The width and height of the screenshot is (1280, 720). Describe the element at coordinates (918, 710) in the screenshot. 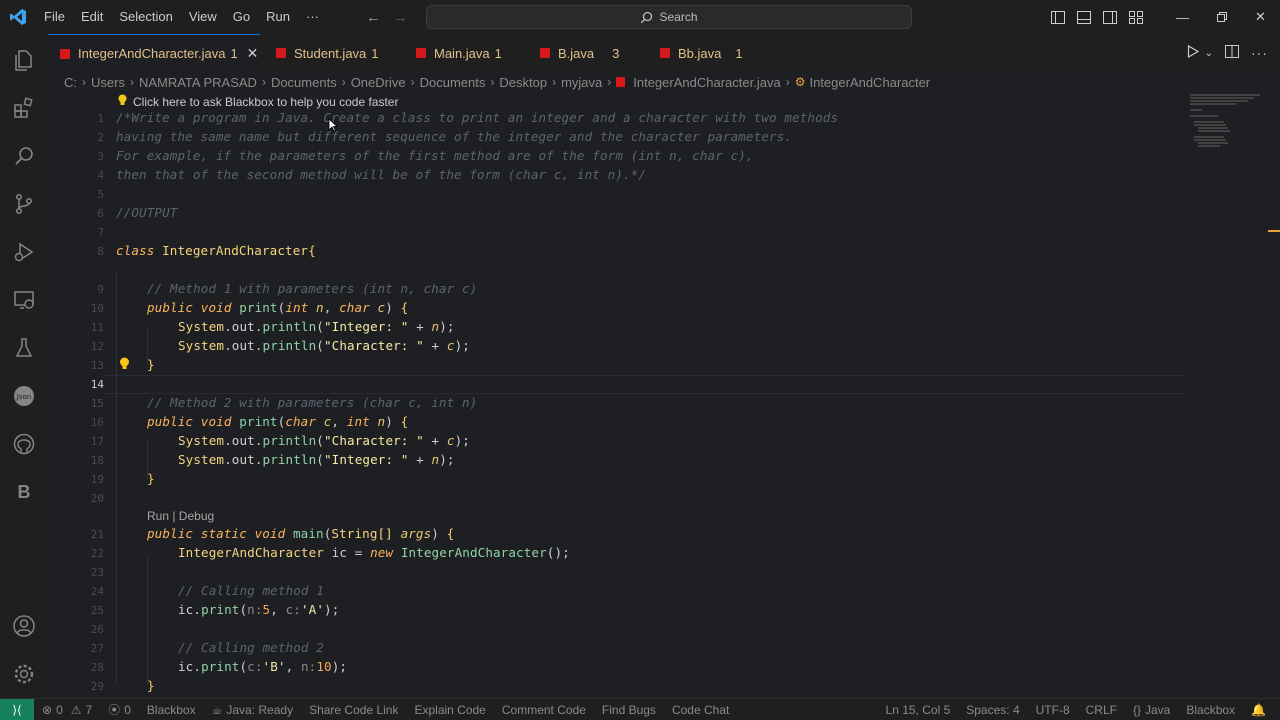

I see `cursor-position: Ln 15, Col 5` at that location.